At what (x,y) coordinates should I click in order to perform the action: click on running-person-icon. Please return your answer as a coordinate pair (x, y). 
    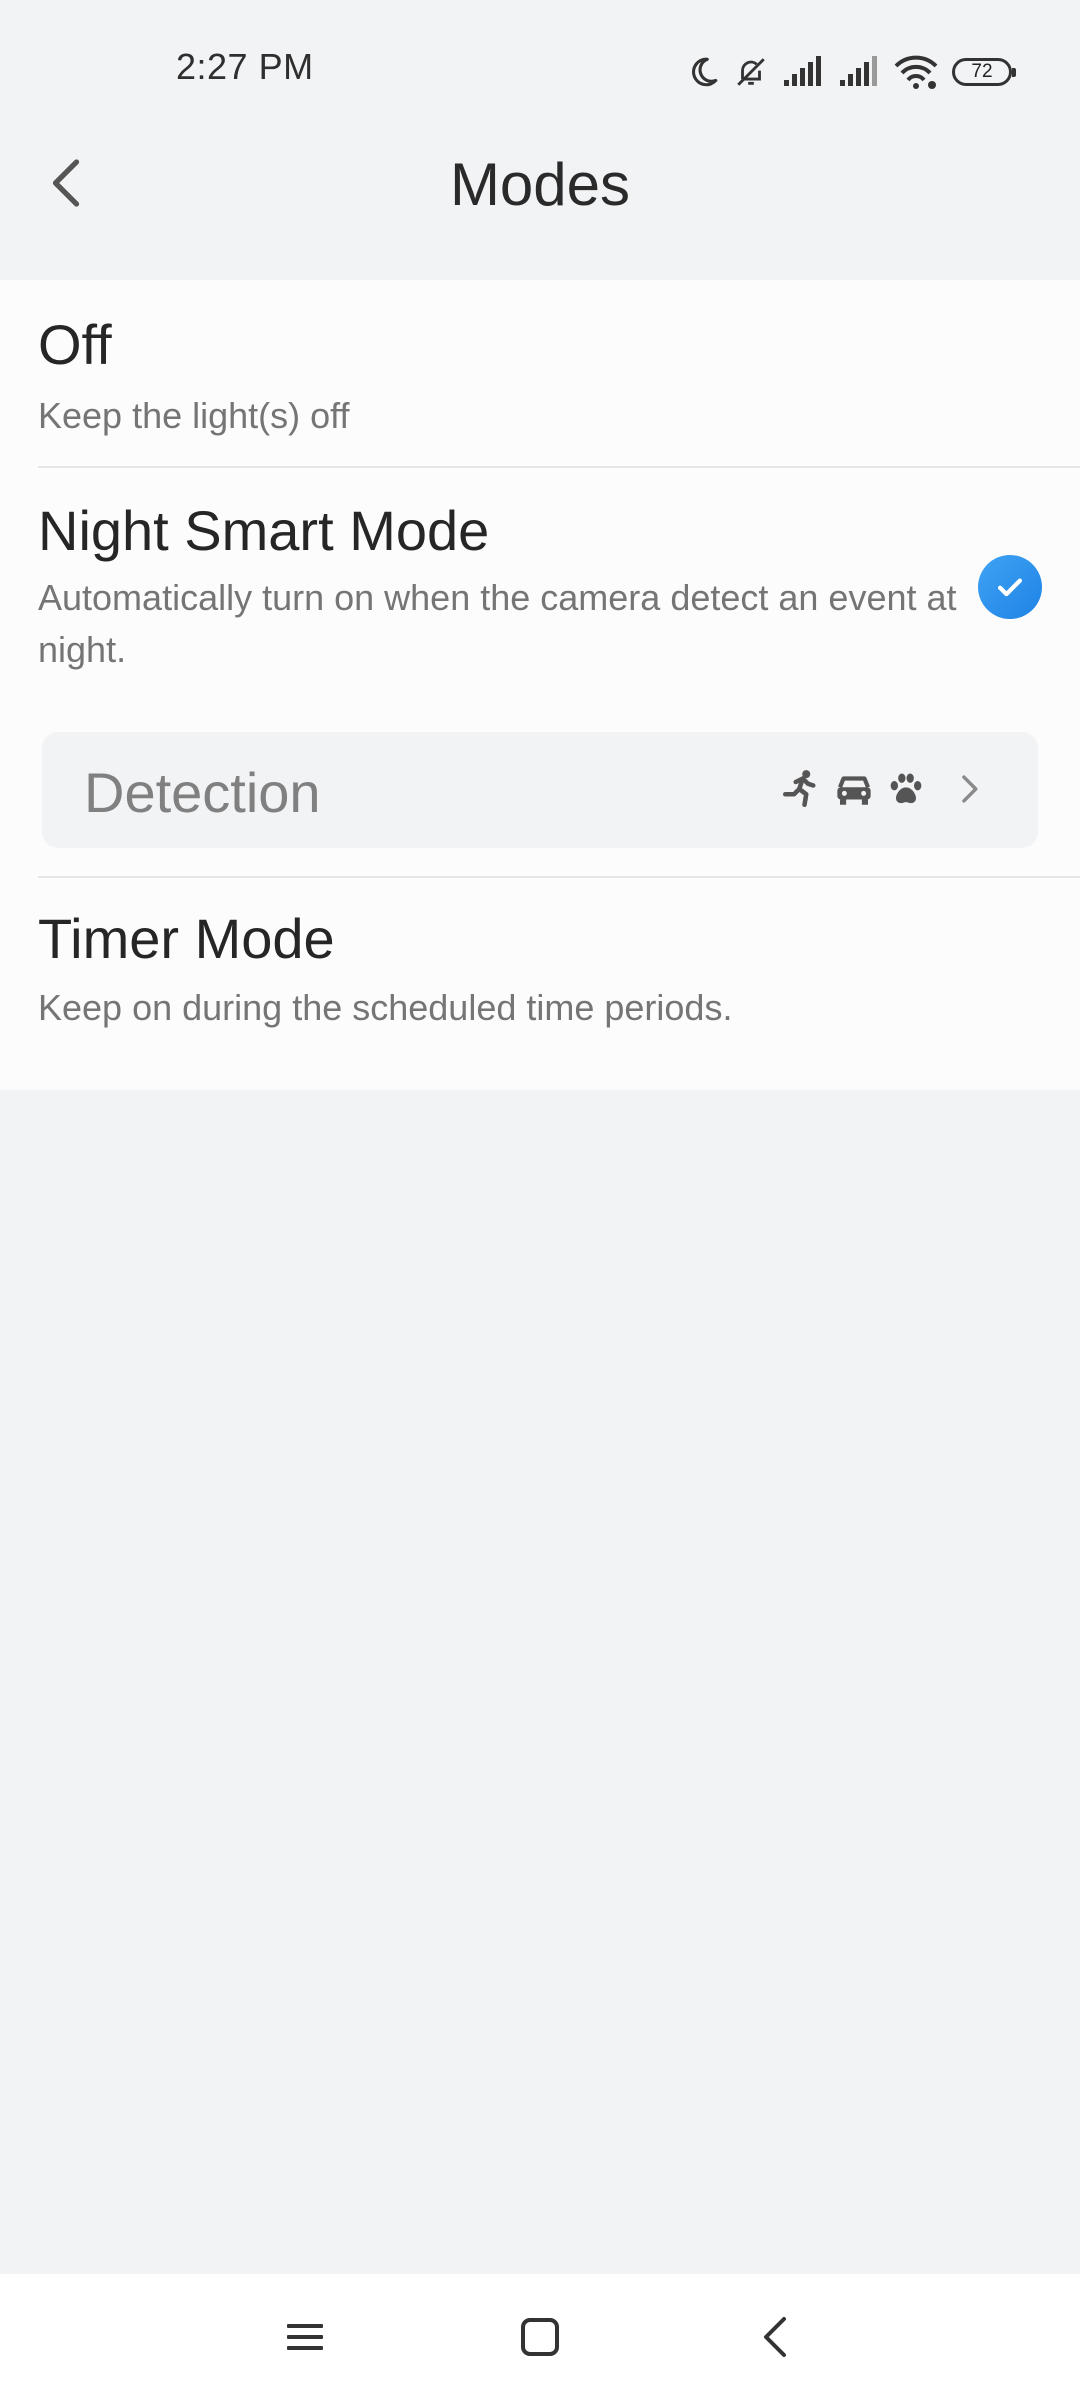
    Looking at the image, I should click on (801, 789).